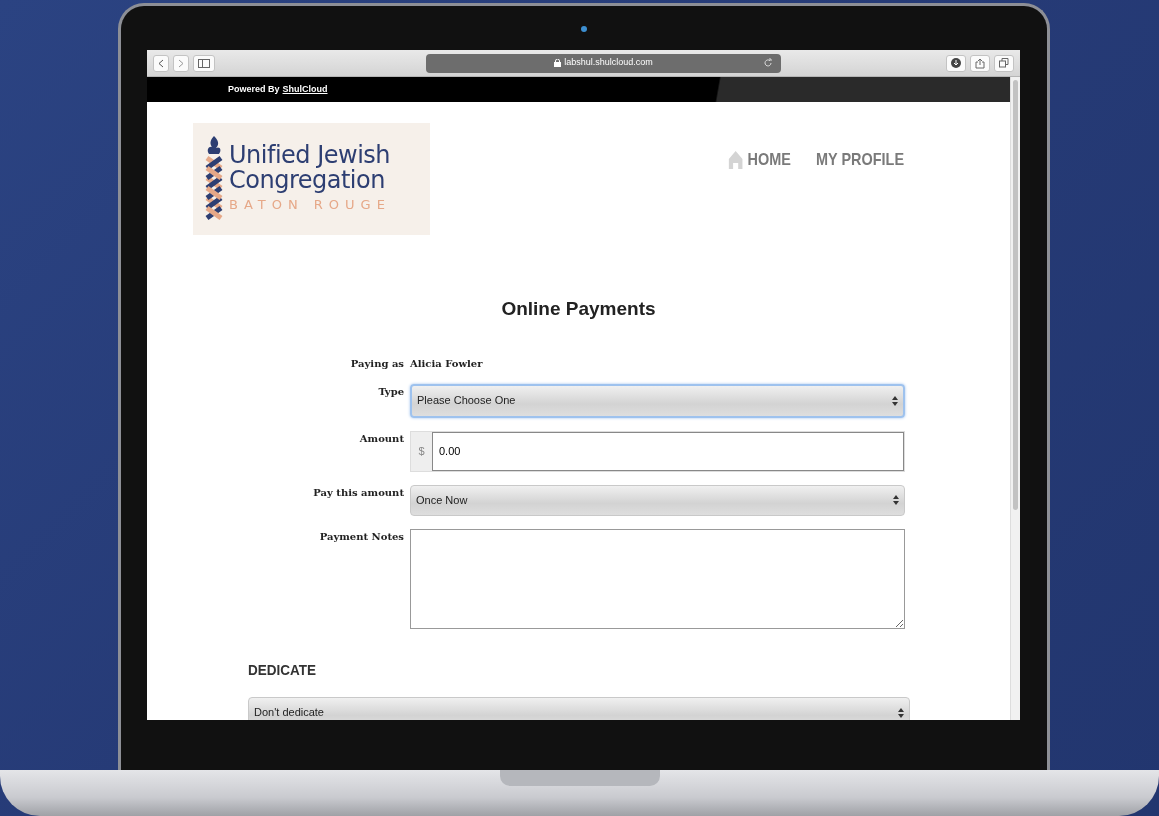 The height and width of the screenshot is (816, 1159). Describe the element at coordinates (657, 500) in the screenshot. I see `select-field: Once Now` at that location.